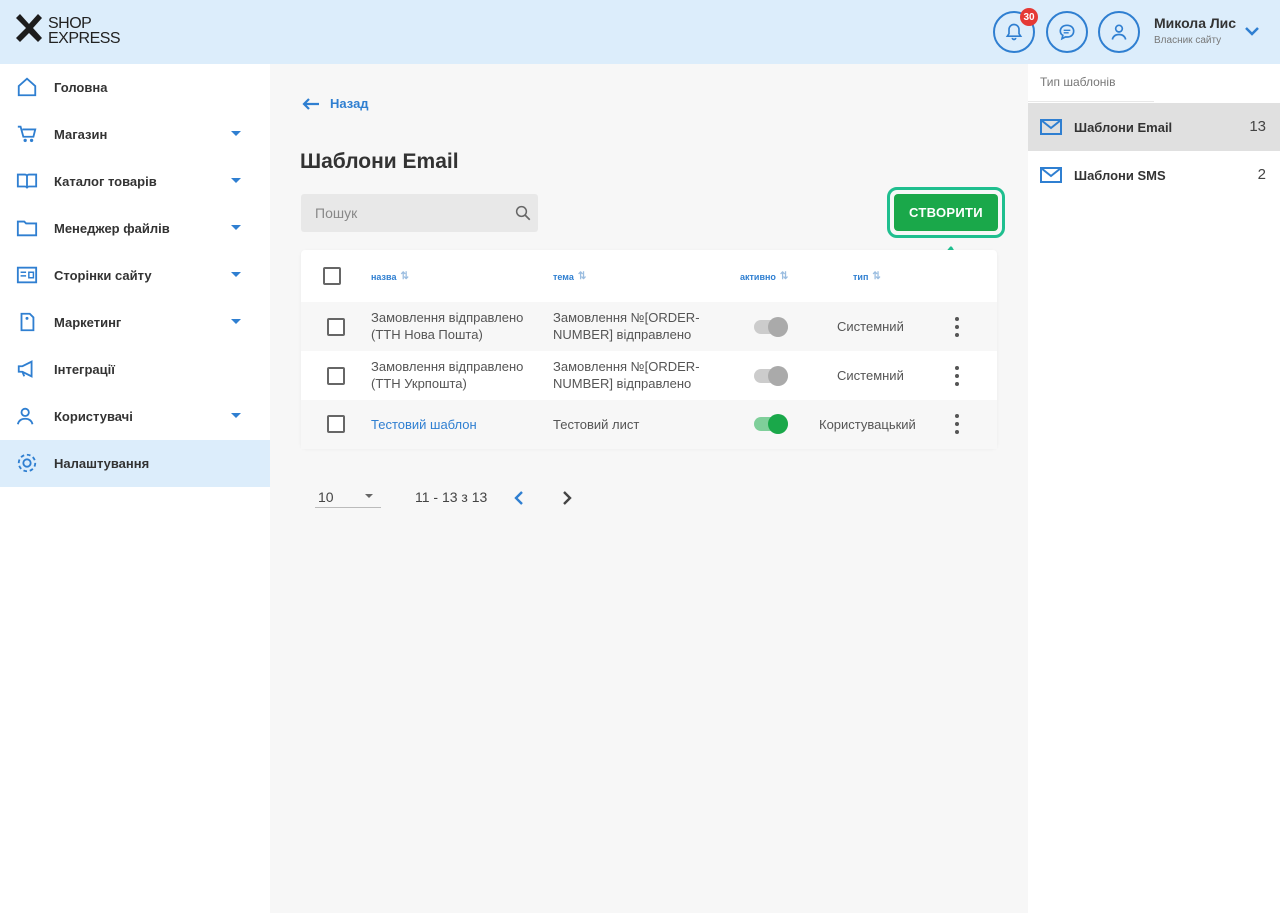 The width and height of the screenshot is (1280, 913). What do you see at coordinates (135, 87) in the screenshot?
I see `sidebar-item-home: Головна` at bounding box center [135, 87].